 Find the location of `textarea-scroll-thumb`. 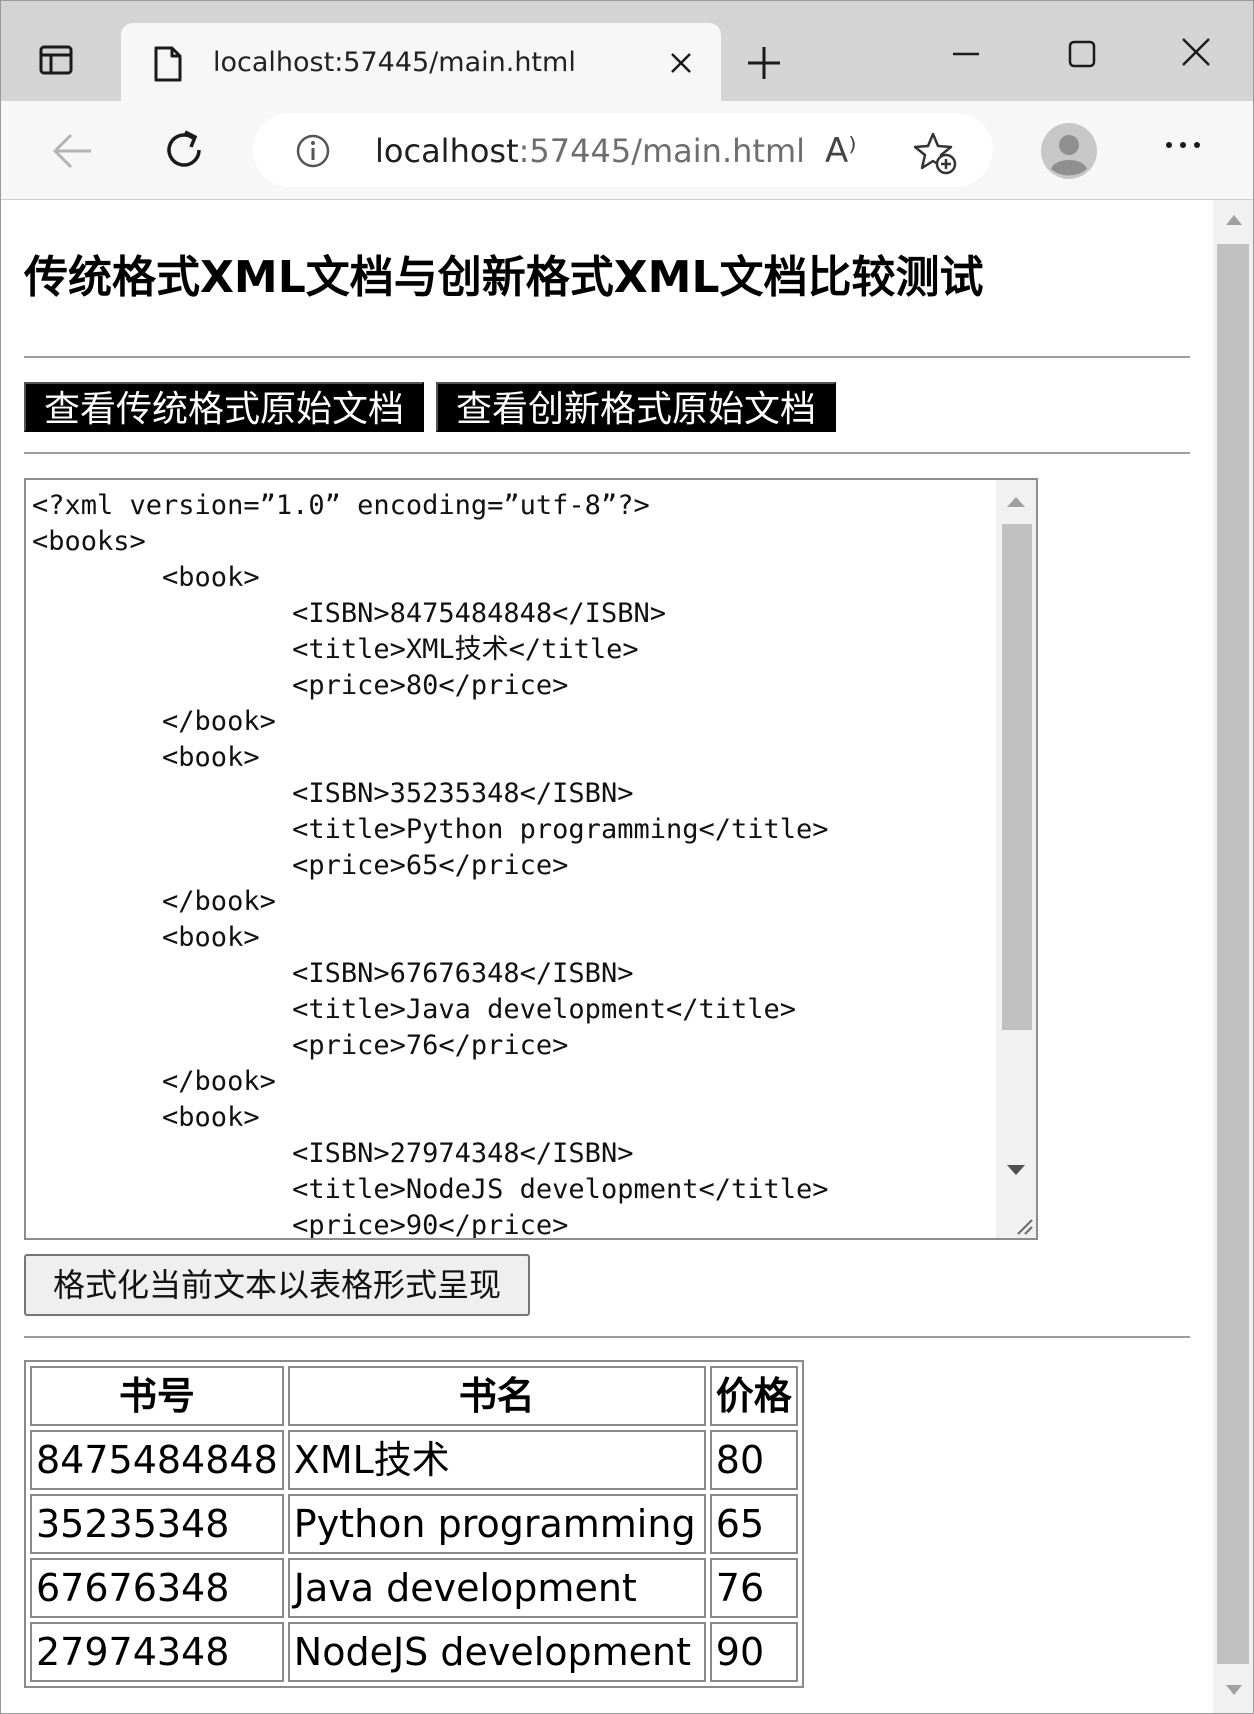

textarea-scroll-thumb is located at coordinates (1017, 777).